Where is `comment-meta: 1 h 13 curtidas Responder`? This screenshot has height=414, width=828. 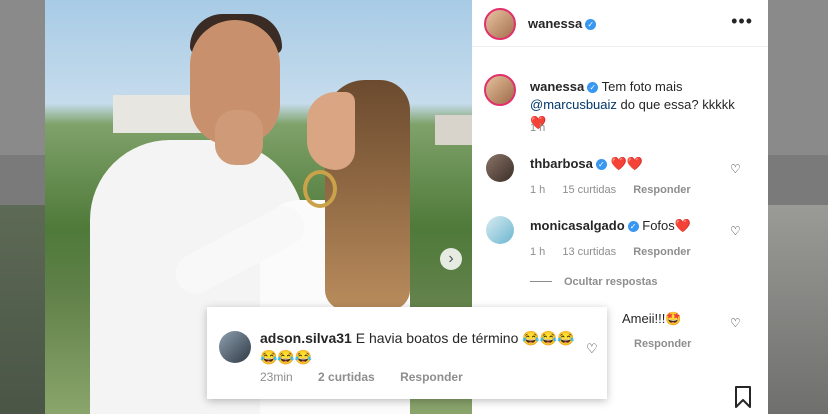
comment-meta: 1 h 13 curtidas Responder is located at coordinates (617, 252).